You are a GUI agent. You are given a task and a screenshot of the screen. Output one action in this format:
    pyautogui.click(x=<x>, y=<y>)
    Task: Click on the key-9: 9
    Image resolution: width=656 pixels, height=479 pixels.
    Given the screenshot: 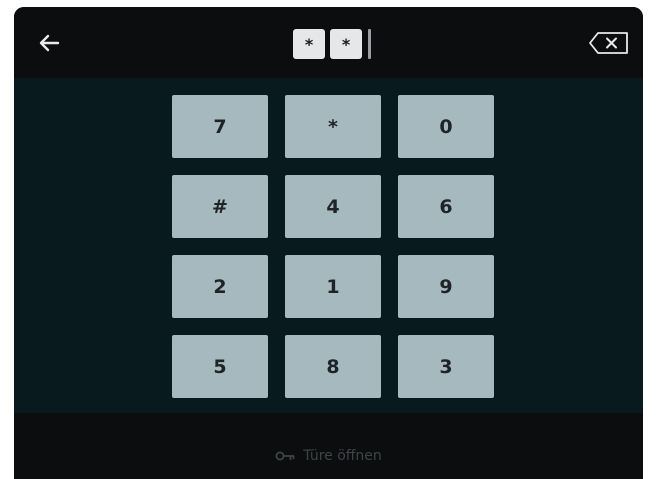 What is the action you would take?
    pyautogui.click(x=446, y=286)
    